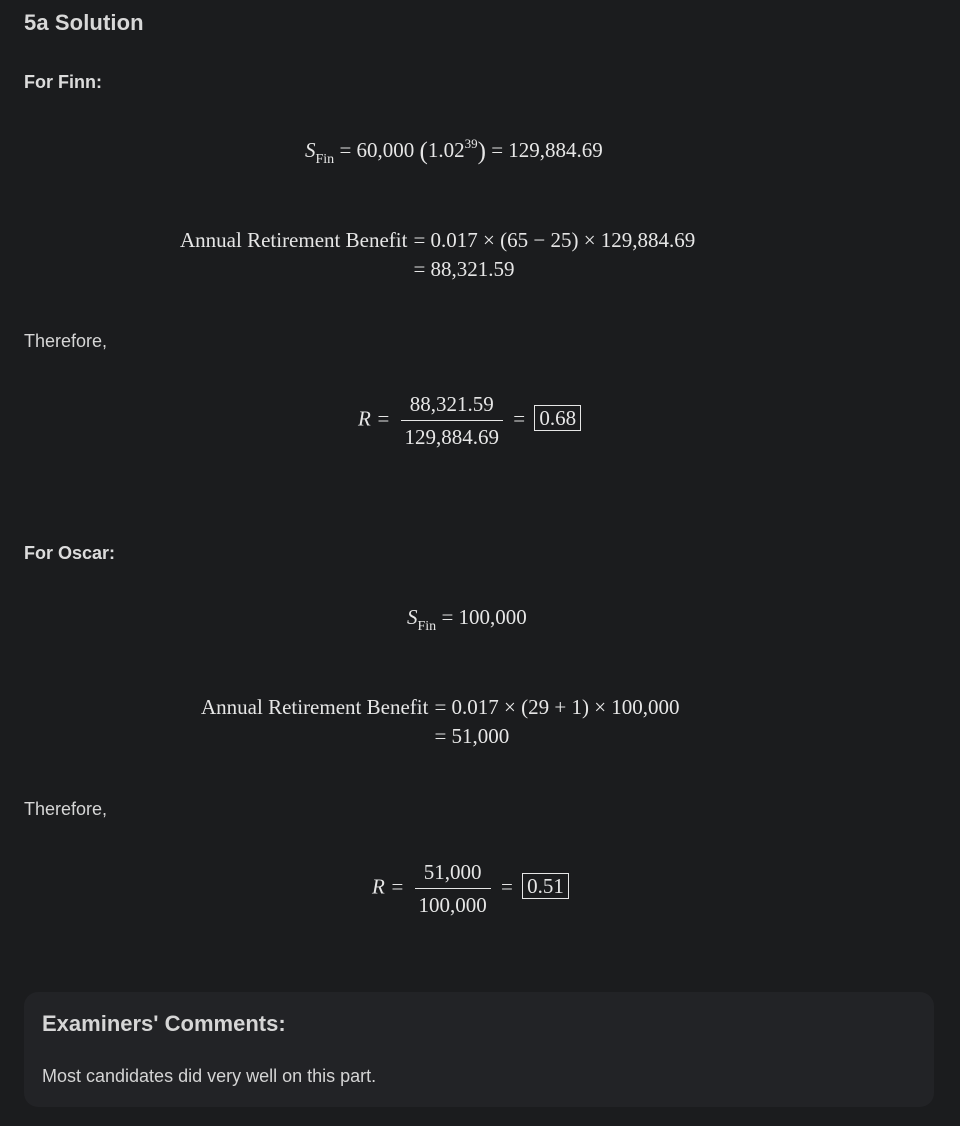  Describe the element at coordinates (479, 1049) in the screenshot. I see `examiners-comments-panel` at that location.